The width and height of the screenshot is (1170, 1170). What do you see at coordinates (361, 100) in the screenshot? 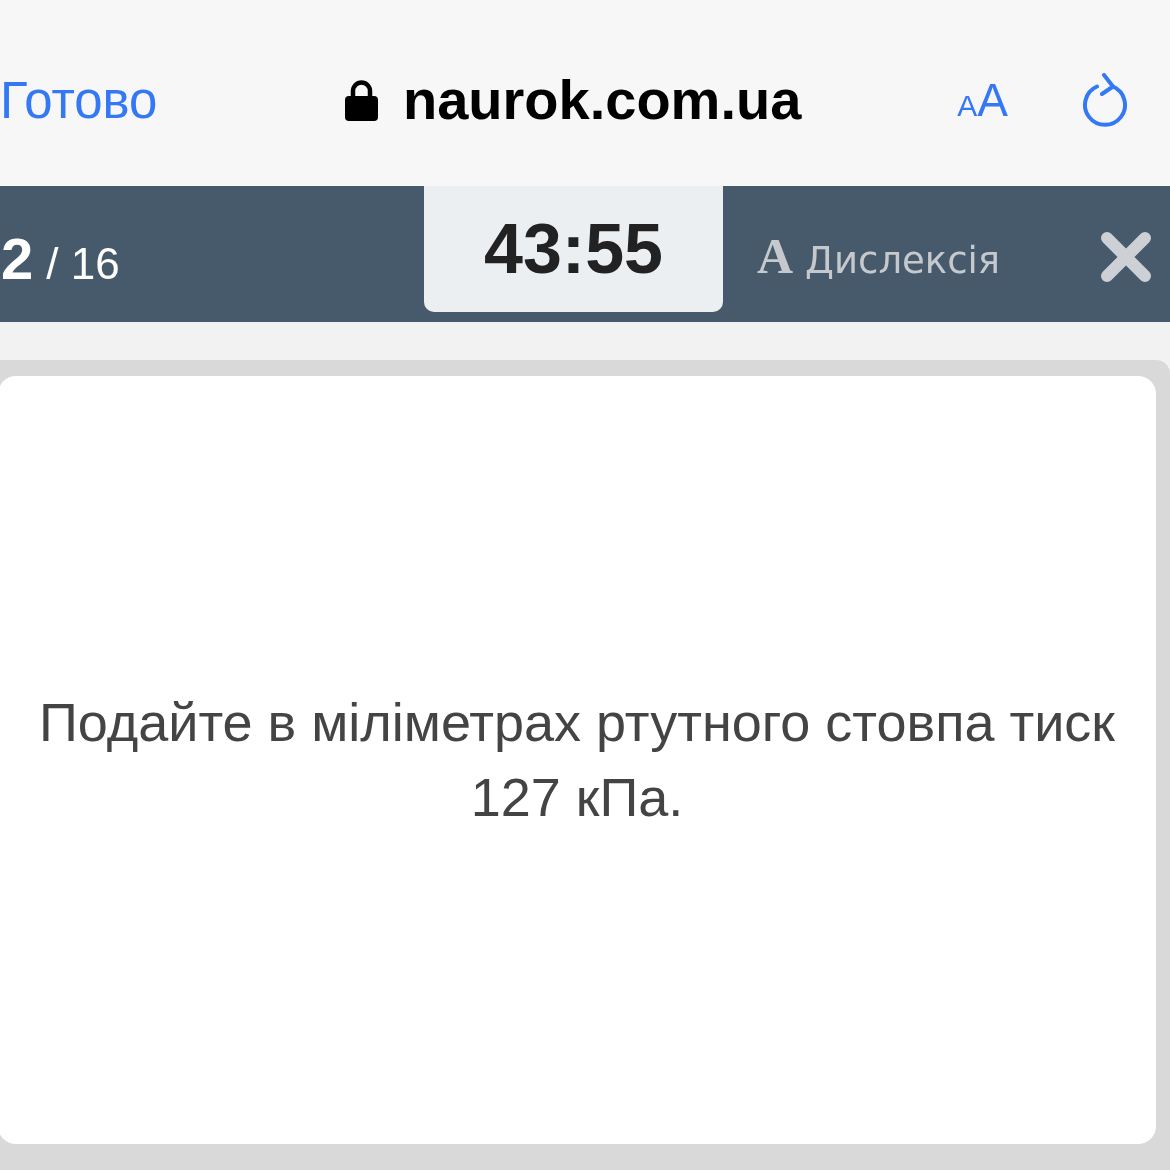
I see `lock-icon` at bounding box center [361, 100].